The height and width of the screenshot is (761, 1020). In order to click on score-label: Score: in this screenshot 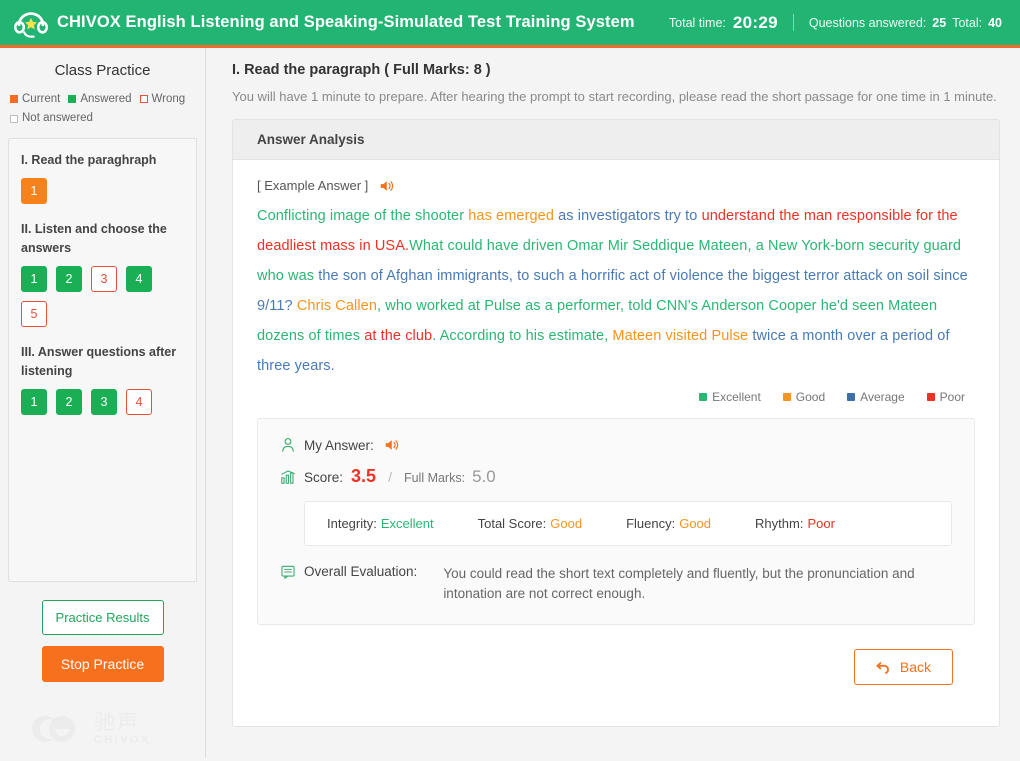, I will do `click(324, 477)`.